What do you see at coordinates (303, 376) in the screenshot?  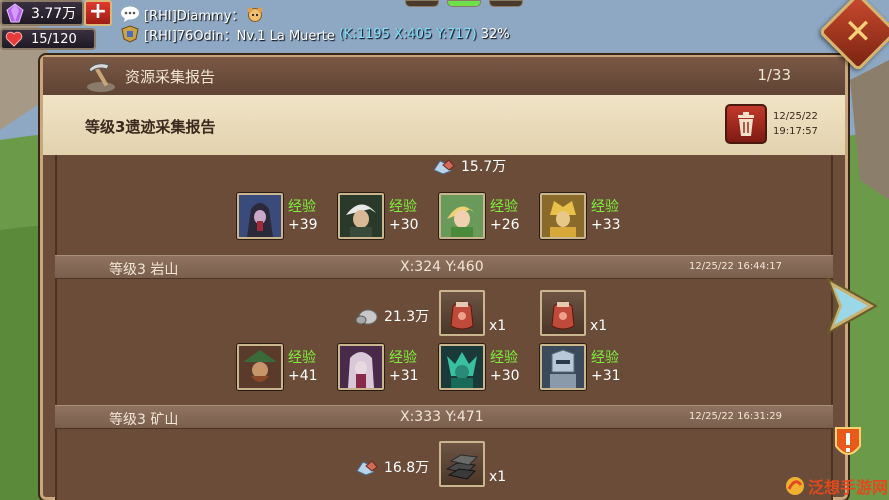 I see `exp-value: +41` at bounding box center [303, 376].